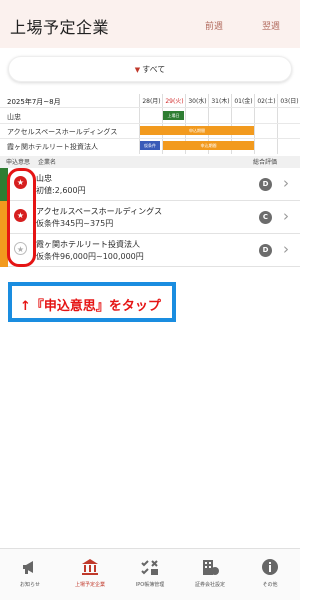 The height and width of the screenshot is (600, 320). What do you see at coordinates (220, 101) in the screenshot?
I see `day-header: 31(木)` at bounding box center [220, 101].